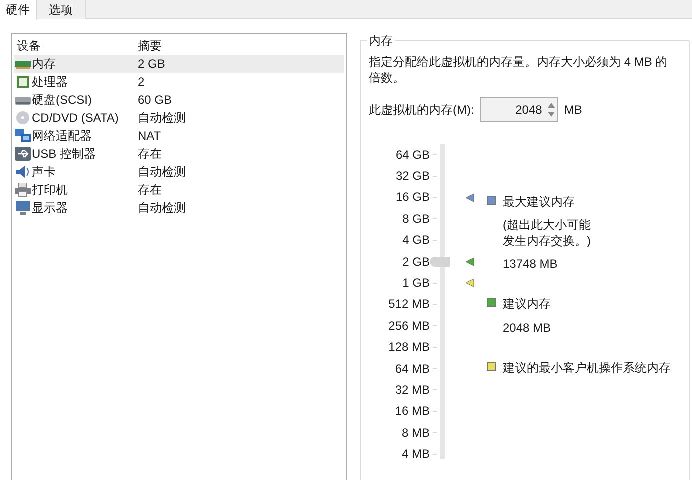 The width and height of the screenshot is (692, 480). I want to click on tick-label: 256 MB, so click(409, 326).